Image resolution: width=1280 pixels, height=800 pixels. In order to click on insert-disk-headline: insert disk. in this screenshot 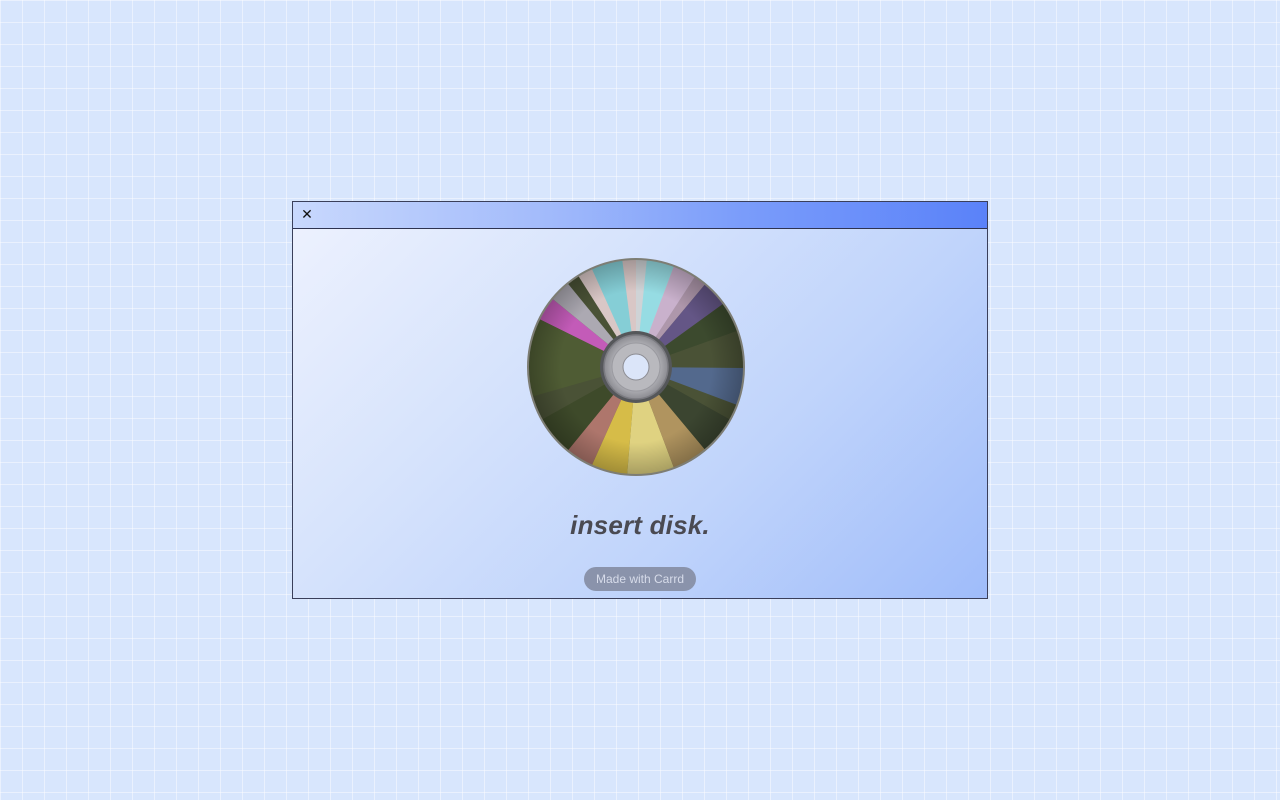, I will do `click(640, 525)`.